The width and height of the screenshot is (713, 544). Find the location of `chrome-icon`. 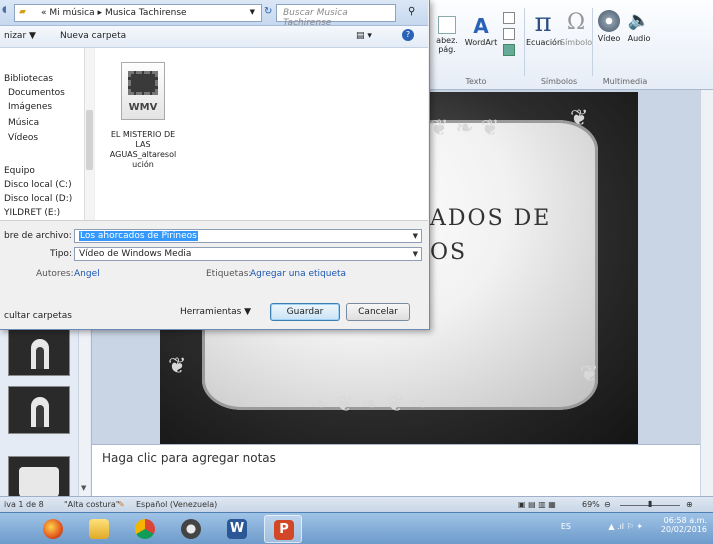

chrome-icon is located at coordinates (145, 529).